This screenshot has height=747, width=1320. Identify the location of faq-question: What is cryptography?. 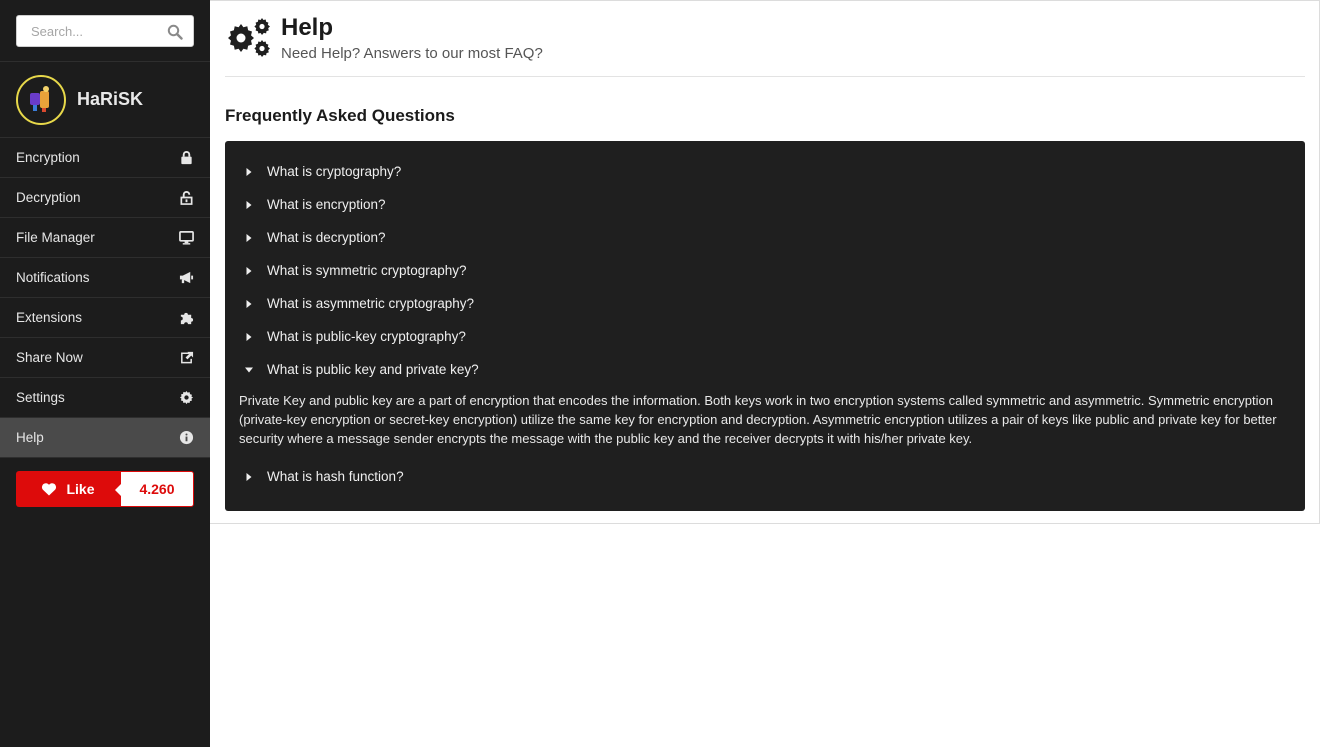
(765, 171).